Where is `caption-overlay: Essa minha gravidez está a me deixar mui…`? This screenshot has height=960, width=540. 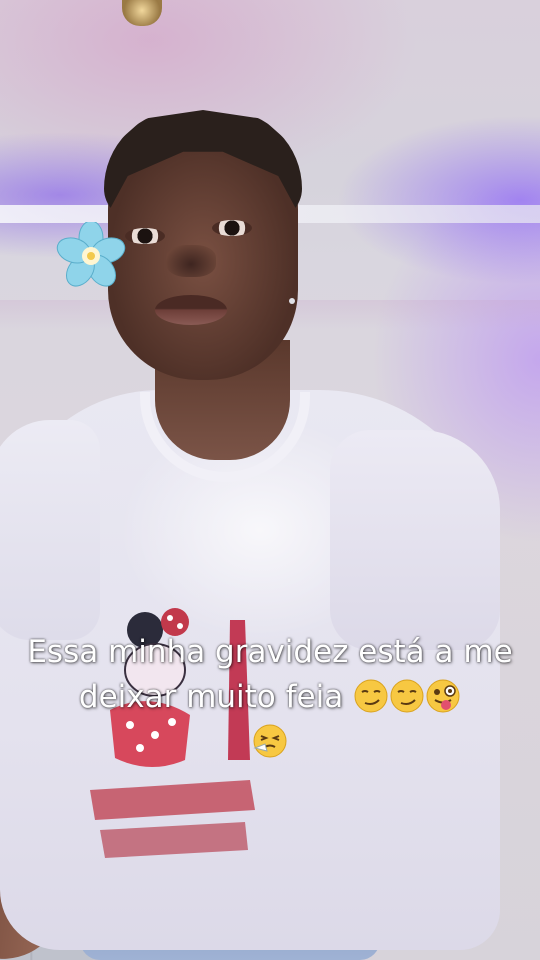 caption-overlay: Essa minha gravidez está a me deixar mui… is located at coordinates (270, 697).